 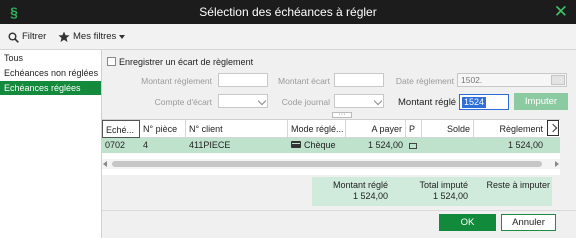 What do you see at coordinates (450, 196) in the screenshot?
I see `summary-total-impute-value: 1 524,00` at bounding box center [450, 196].